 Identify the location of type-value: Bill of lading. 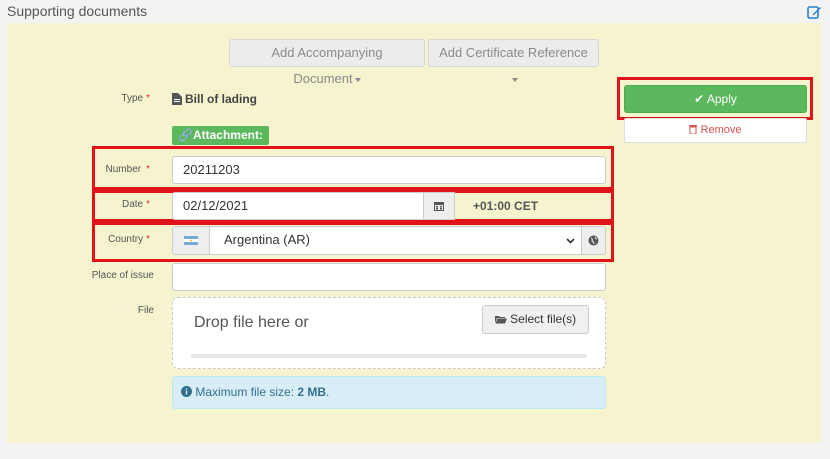
(214, 99).